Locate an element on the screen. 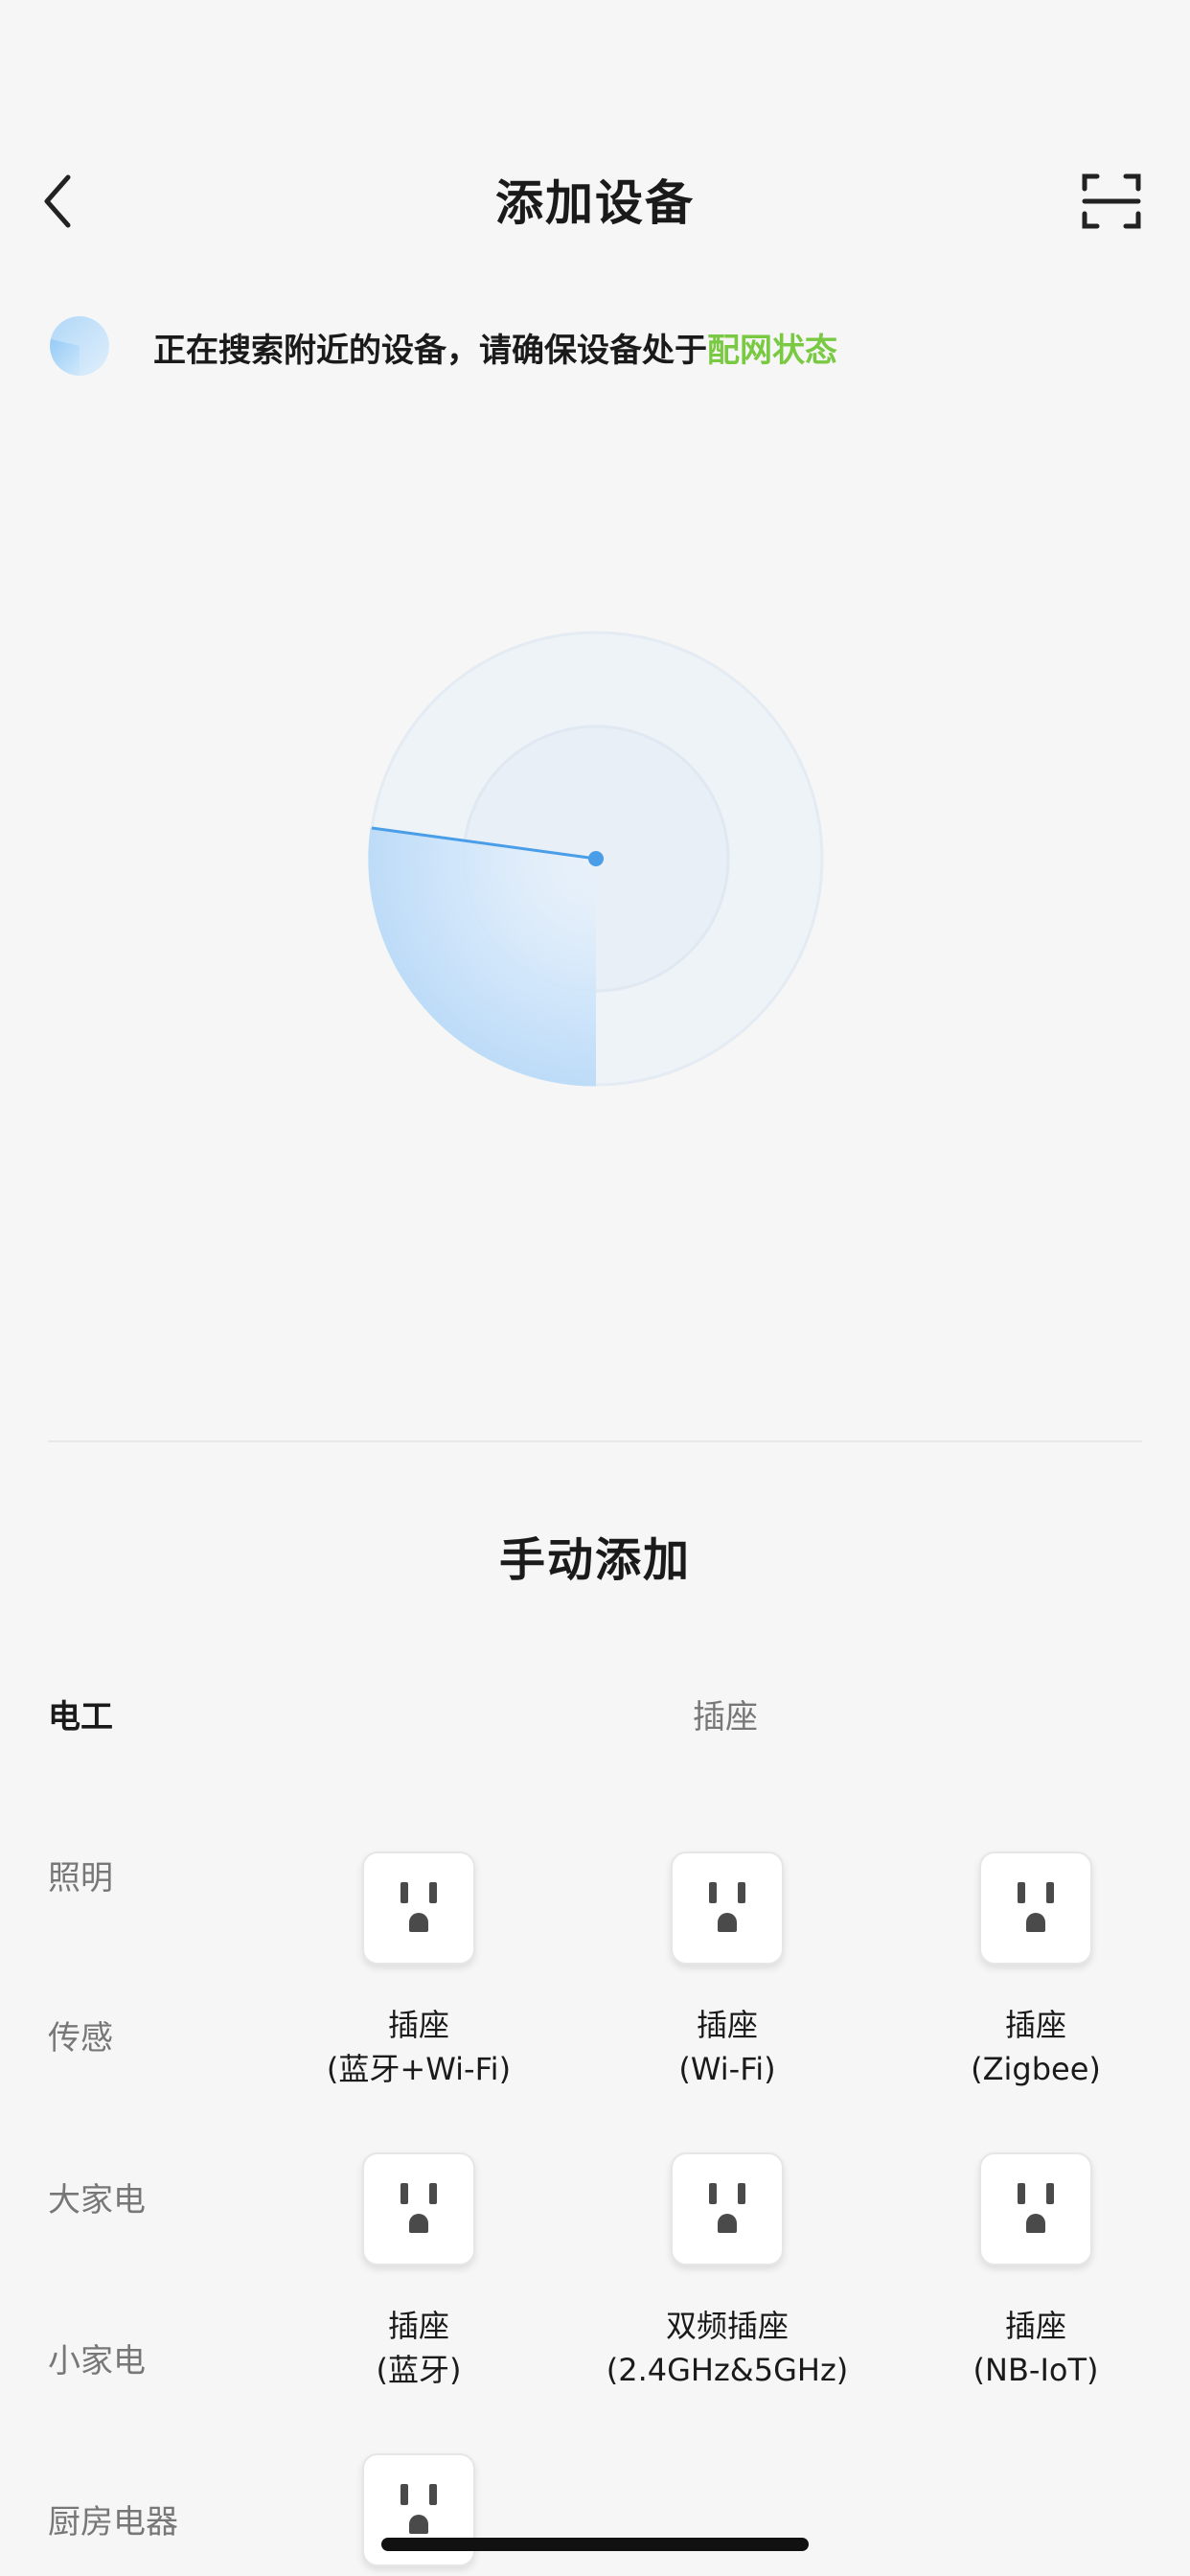 This screenshot has width=1190, height=2576. device-socket-ble: 插座 (蓝牙) is located at coordinates (419, 2272).